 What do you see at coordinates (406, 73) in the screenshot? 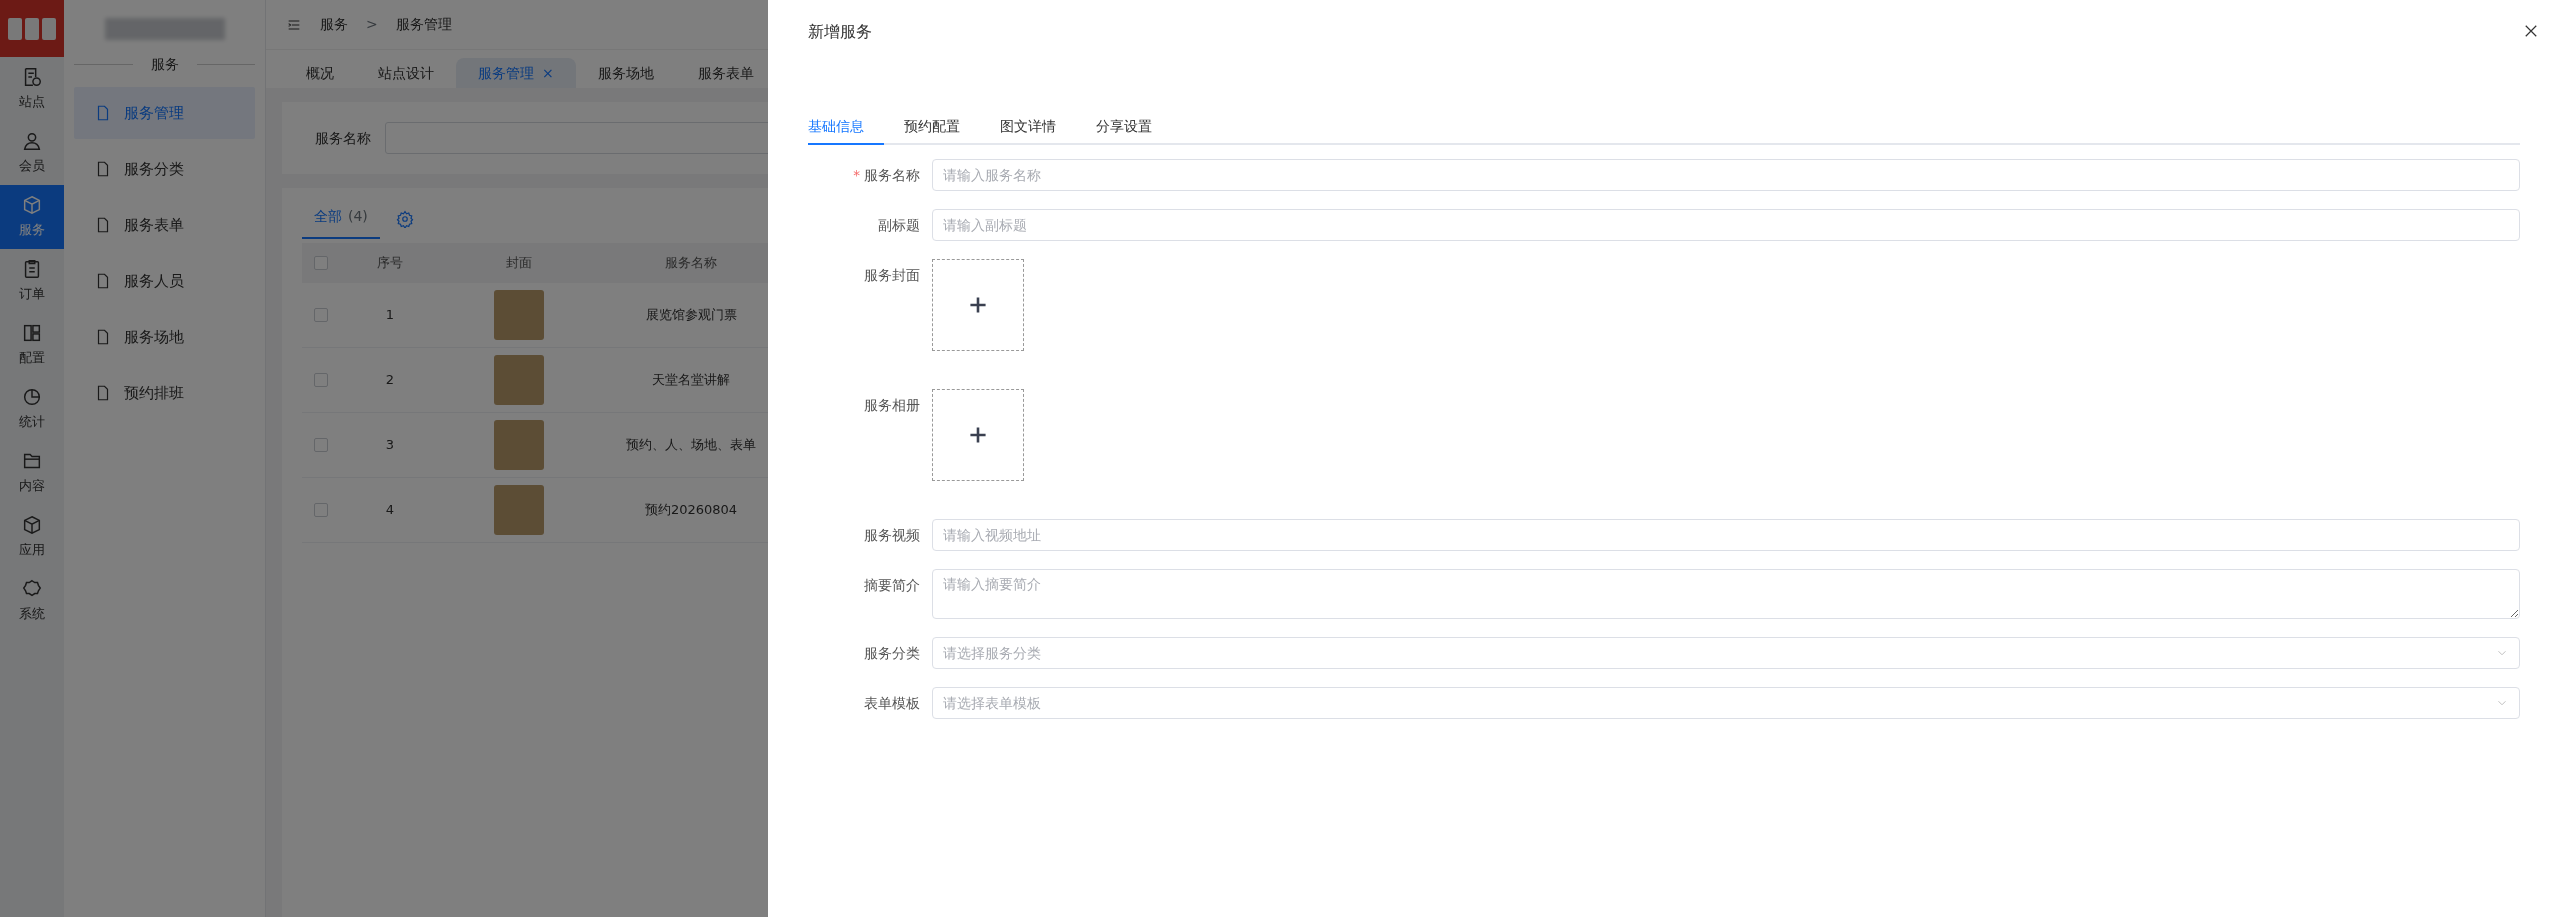
I see `page-tab: 站点设计` at bounding box center [406, 73].